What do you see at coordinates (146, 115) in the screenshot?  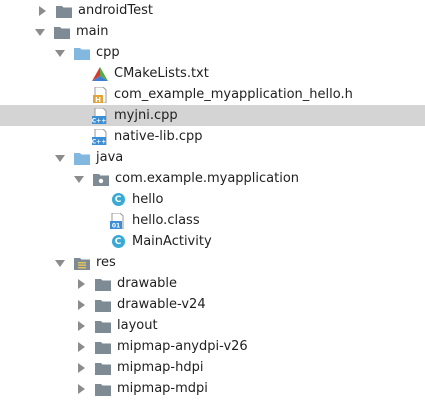 I see `tree-item-label: myjni.cpp` at bounding box center [146, 115].